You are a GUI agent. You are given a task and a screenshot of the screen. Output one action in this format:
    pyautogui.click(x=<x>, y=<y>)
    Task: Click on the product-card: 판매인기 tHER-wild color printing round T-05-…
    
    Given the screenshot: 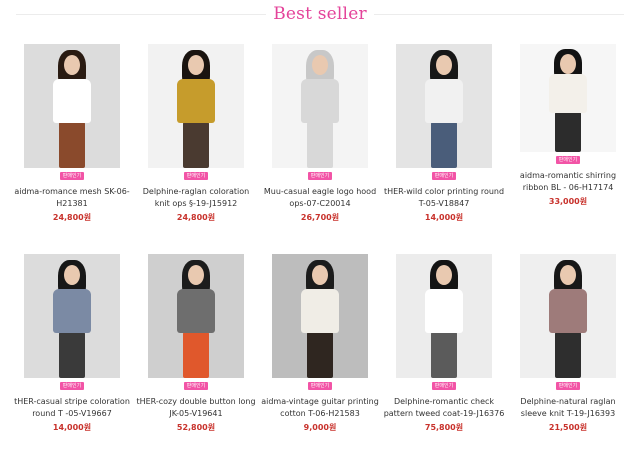 What is the action you would take?
    pyautogui.click(x=444, y=144)
    